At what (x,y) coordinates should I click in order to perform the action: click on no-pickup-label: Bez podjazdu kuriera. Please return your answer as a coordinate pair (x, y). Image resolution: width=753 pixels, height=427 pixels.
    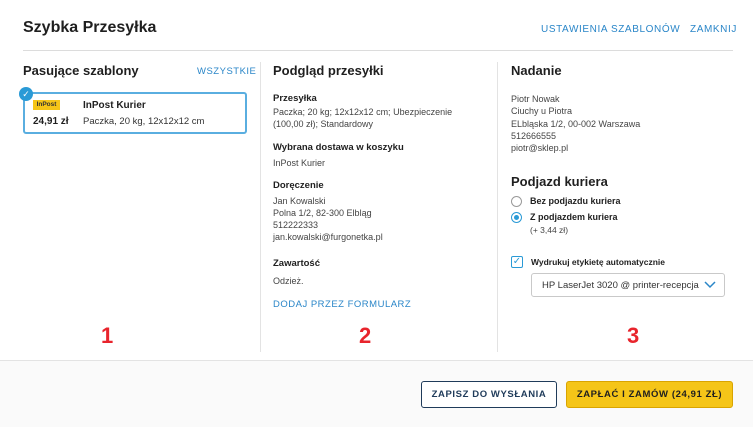
    Looking at the image, I should click on (575, 201).